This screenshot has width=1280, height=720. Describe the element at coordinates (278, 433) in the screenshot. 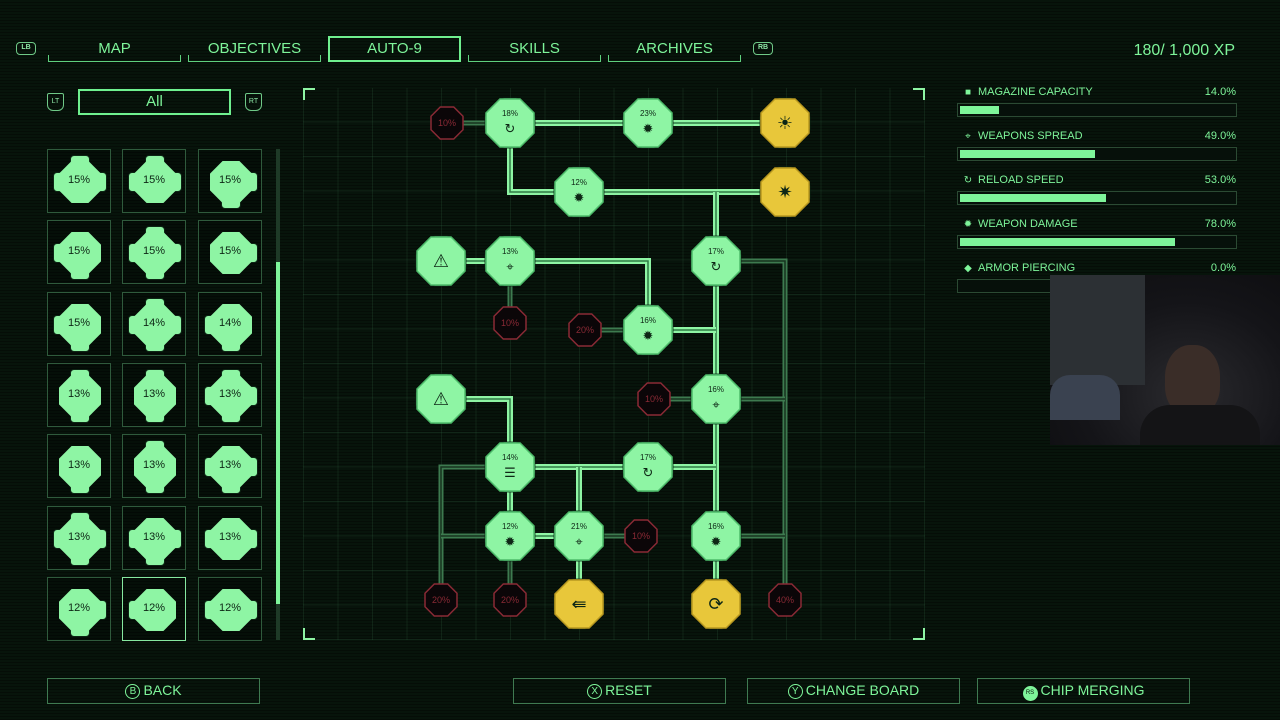

I see `chip-scrollbar-thumb` at that location.